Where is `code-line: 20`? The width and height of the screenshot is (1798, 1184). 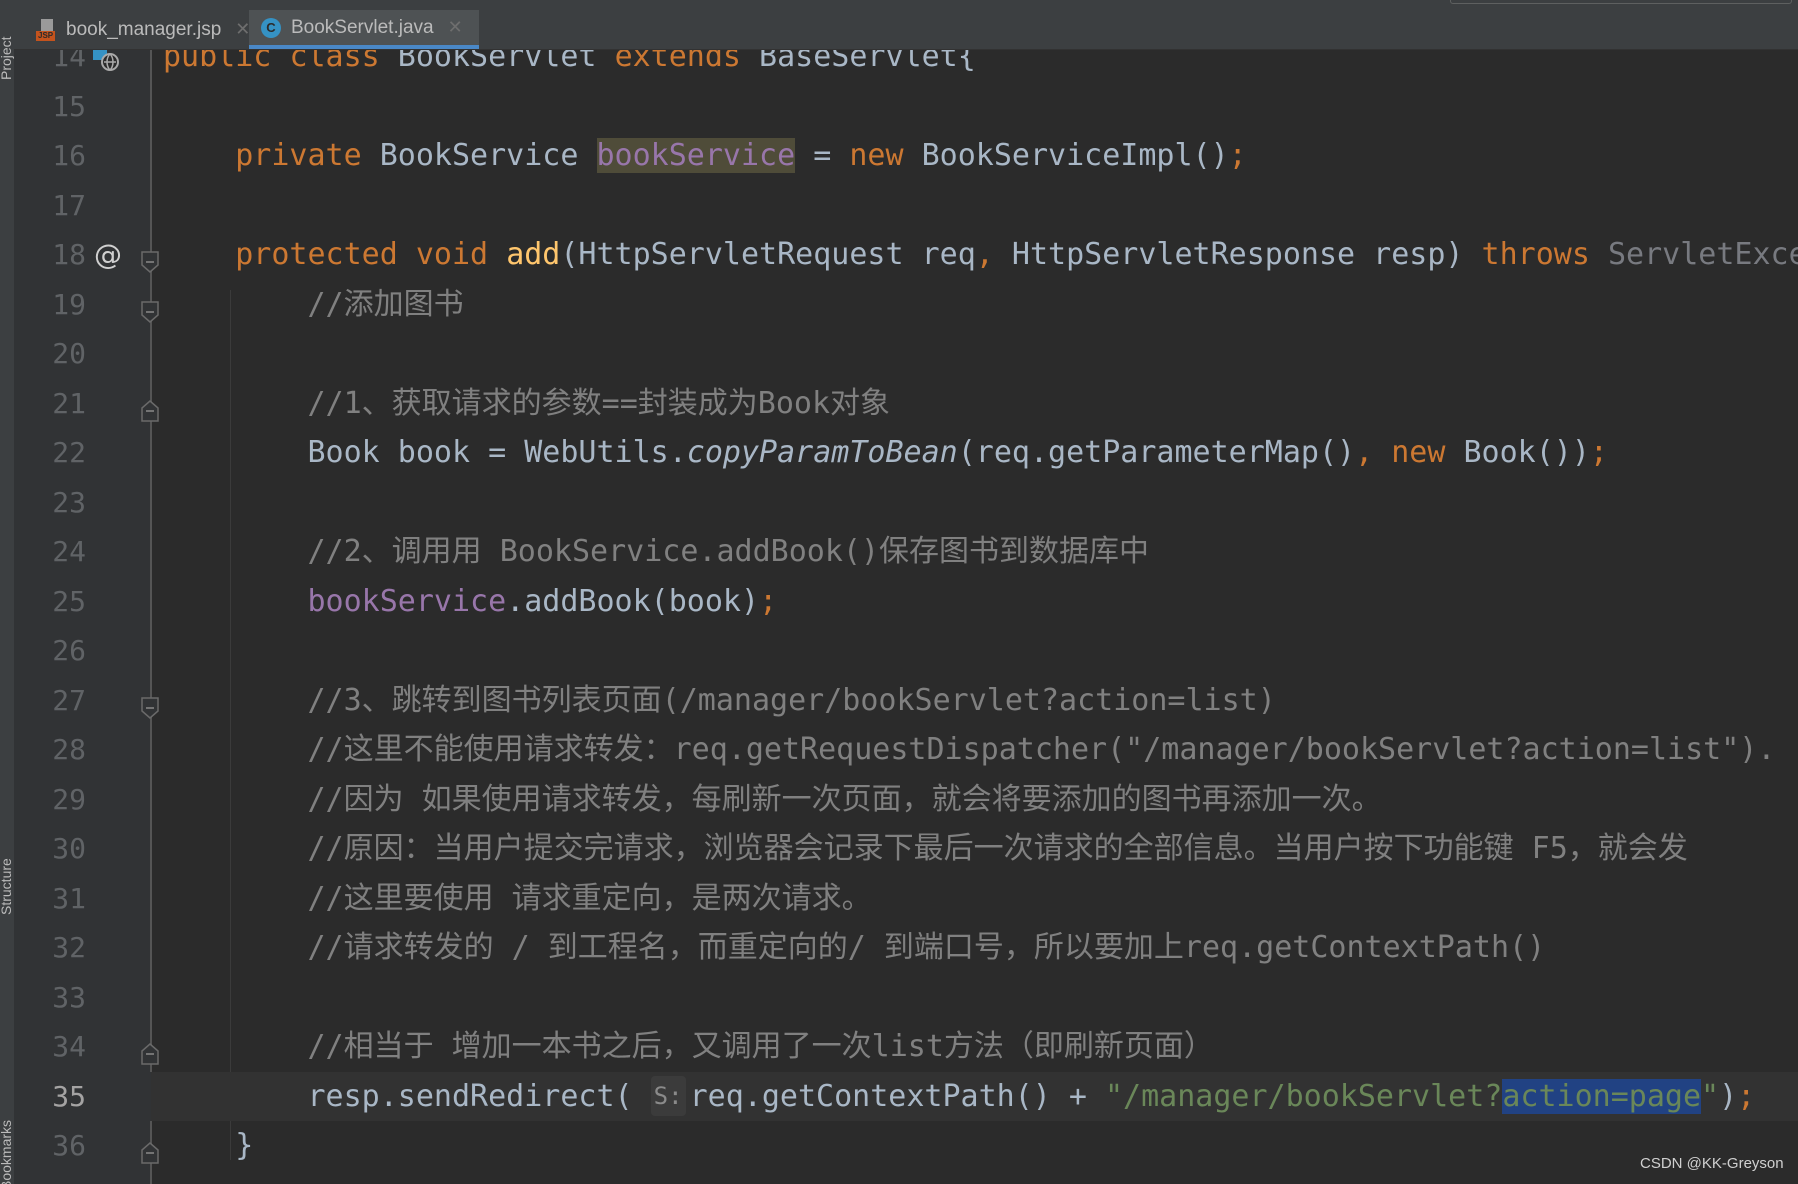
code-line: 20 is located at coordinates (899, 354).